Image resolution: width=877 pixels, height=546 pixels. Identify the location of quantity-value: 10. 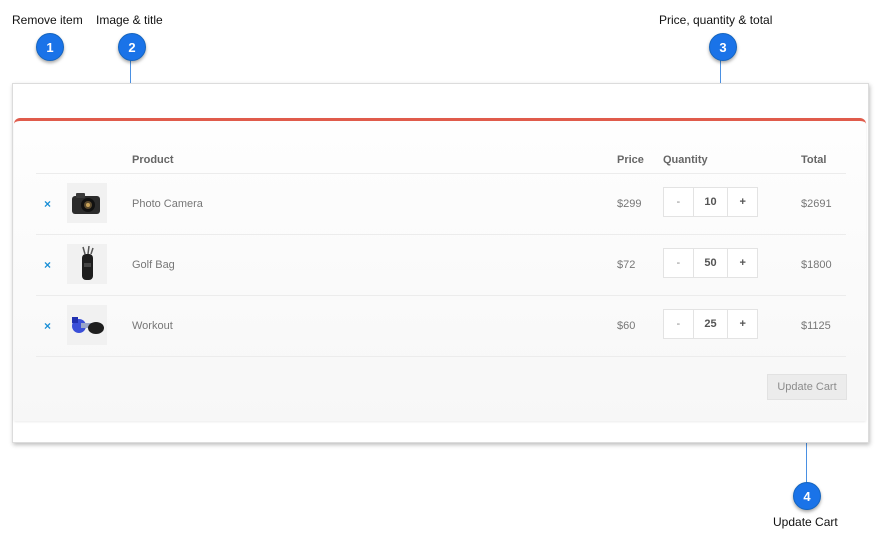
(711, 202).